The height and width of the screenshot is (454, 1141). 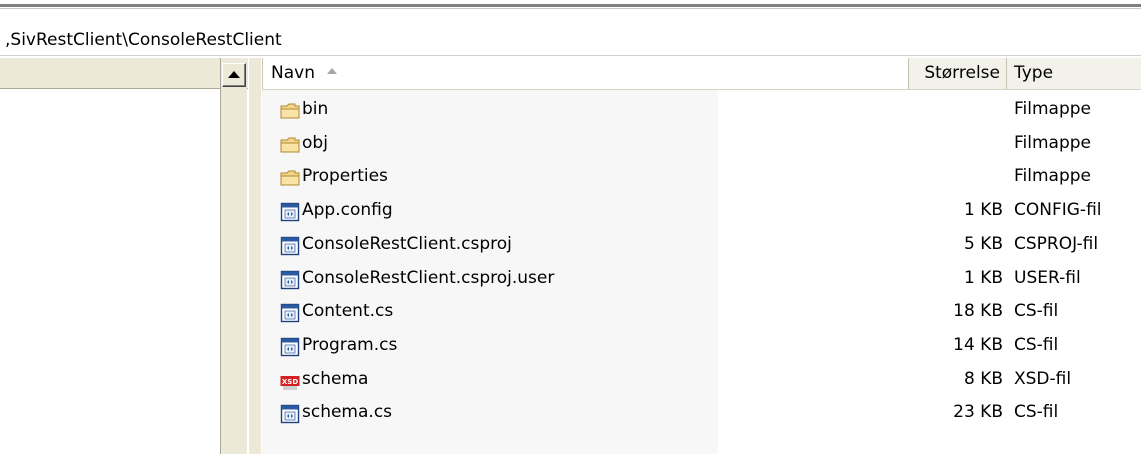 I want to click on file-name: Properties, so click(x=345, y=176).